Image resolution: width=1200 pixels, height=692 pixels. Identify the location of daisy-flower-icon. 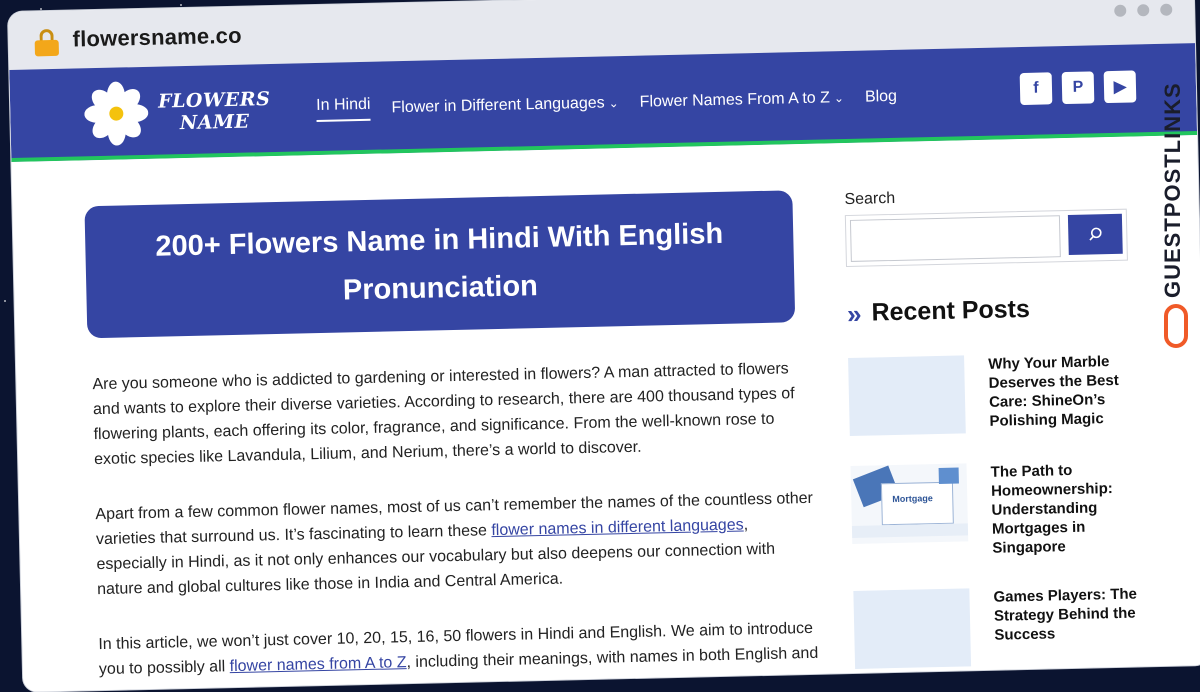
(116, 113).